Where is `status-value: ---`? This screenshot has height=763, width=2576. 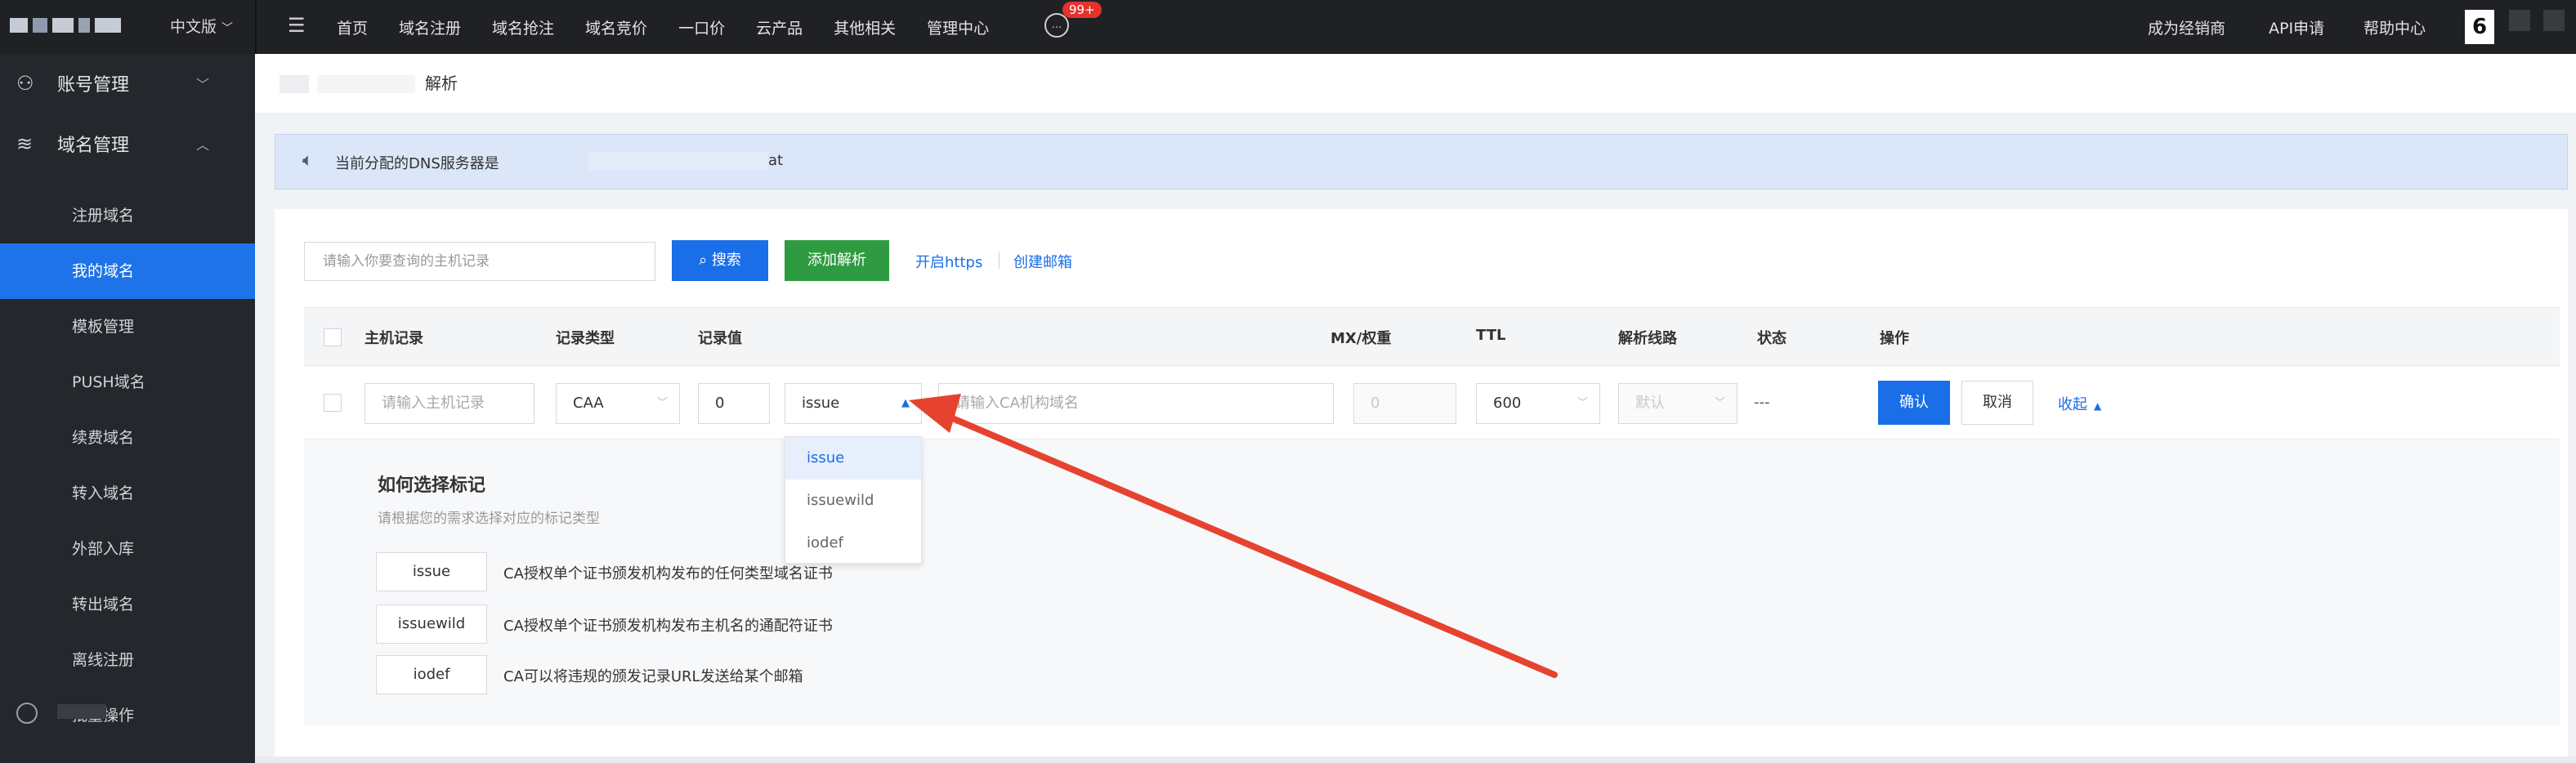 status-value: --- is located at coordinates (1762, 402).